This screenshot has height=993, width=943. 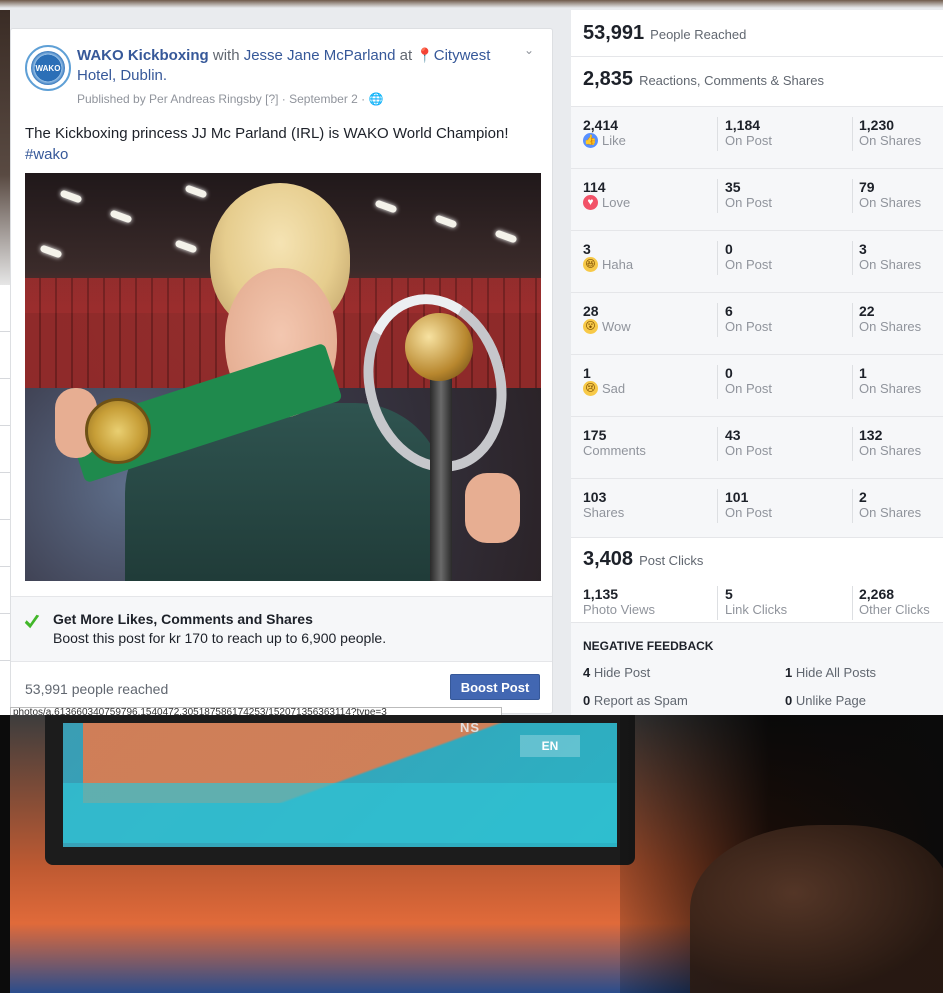 What do you see at coordinates (863, 497) in the screenshot?
I see `on-shares-number: 2` at bounding box center [863, 497].